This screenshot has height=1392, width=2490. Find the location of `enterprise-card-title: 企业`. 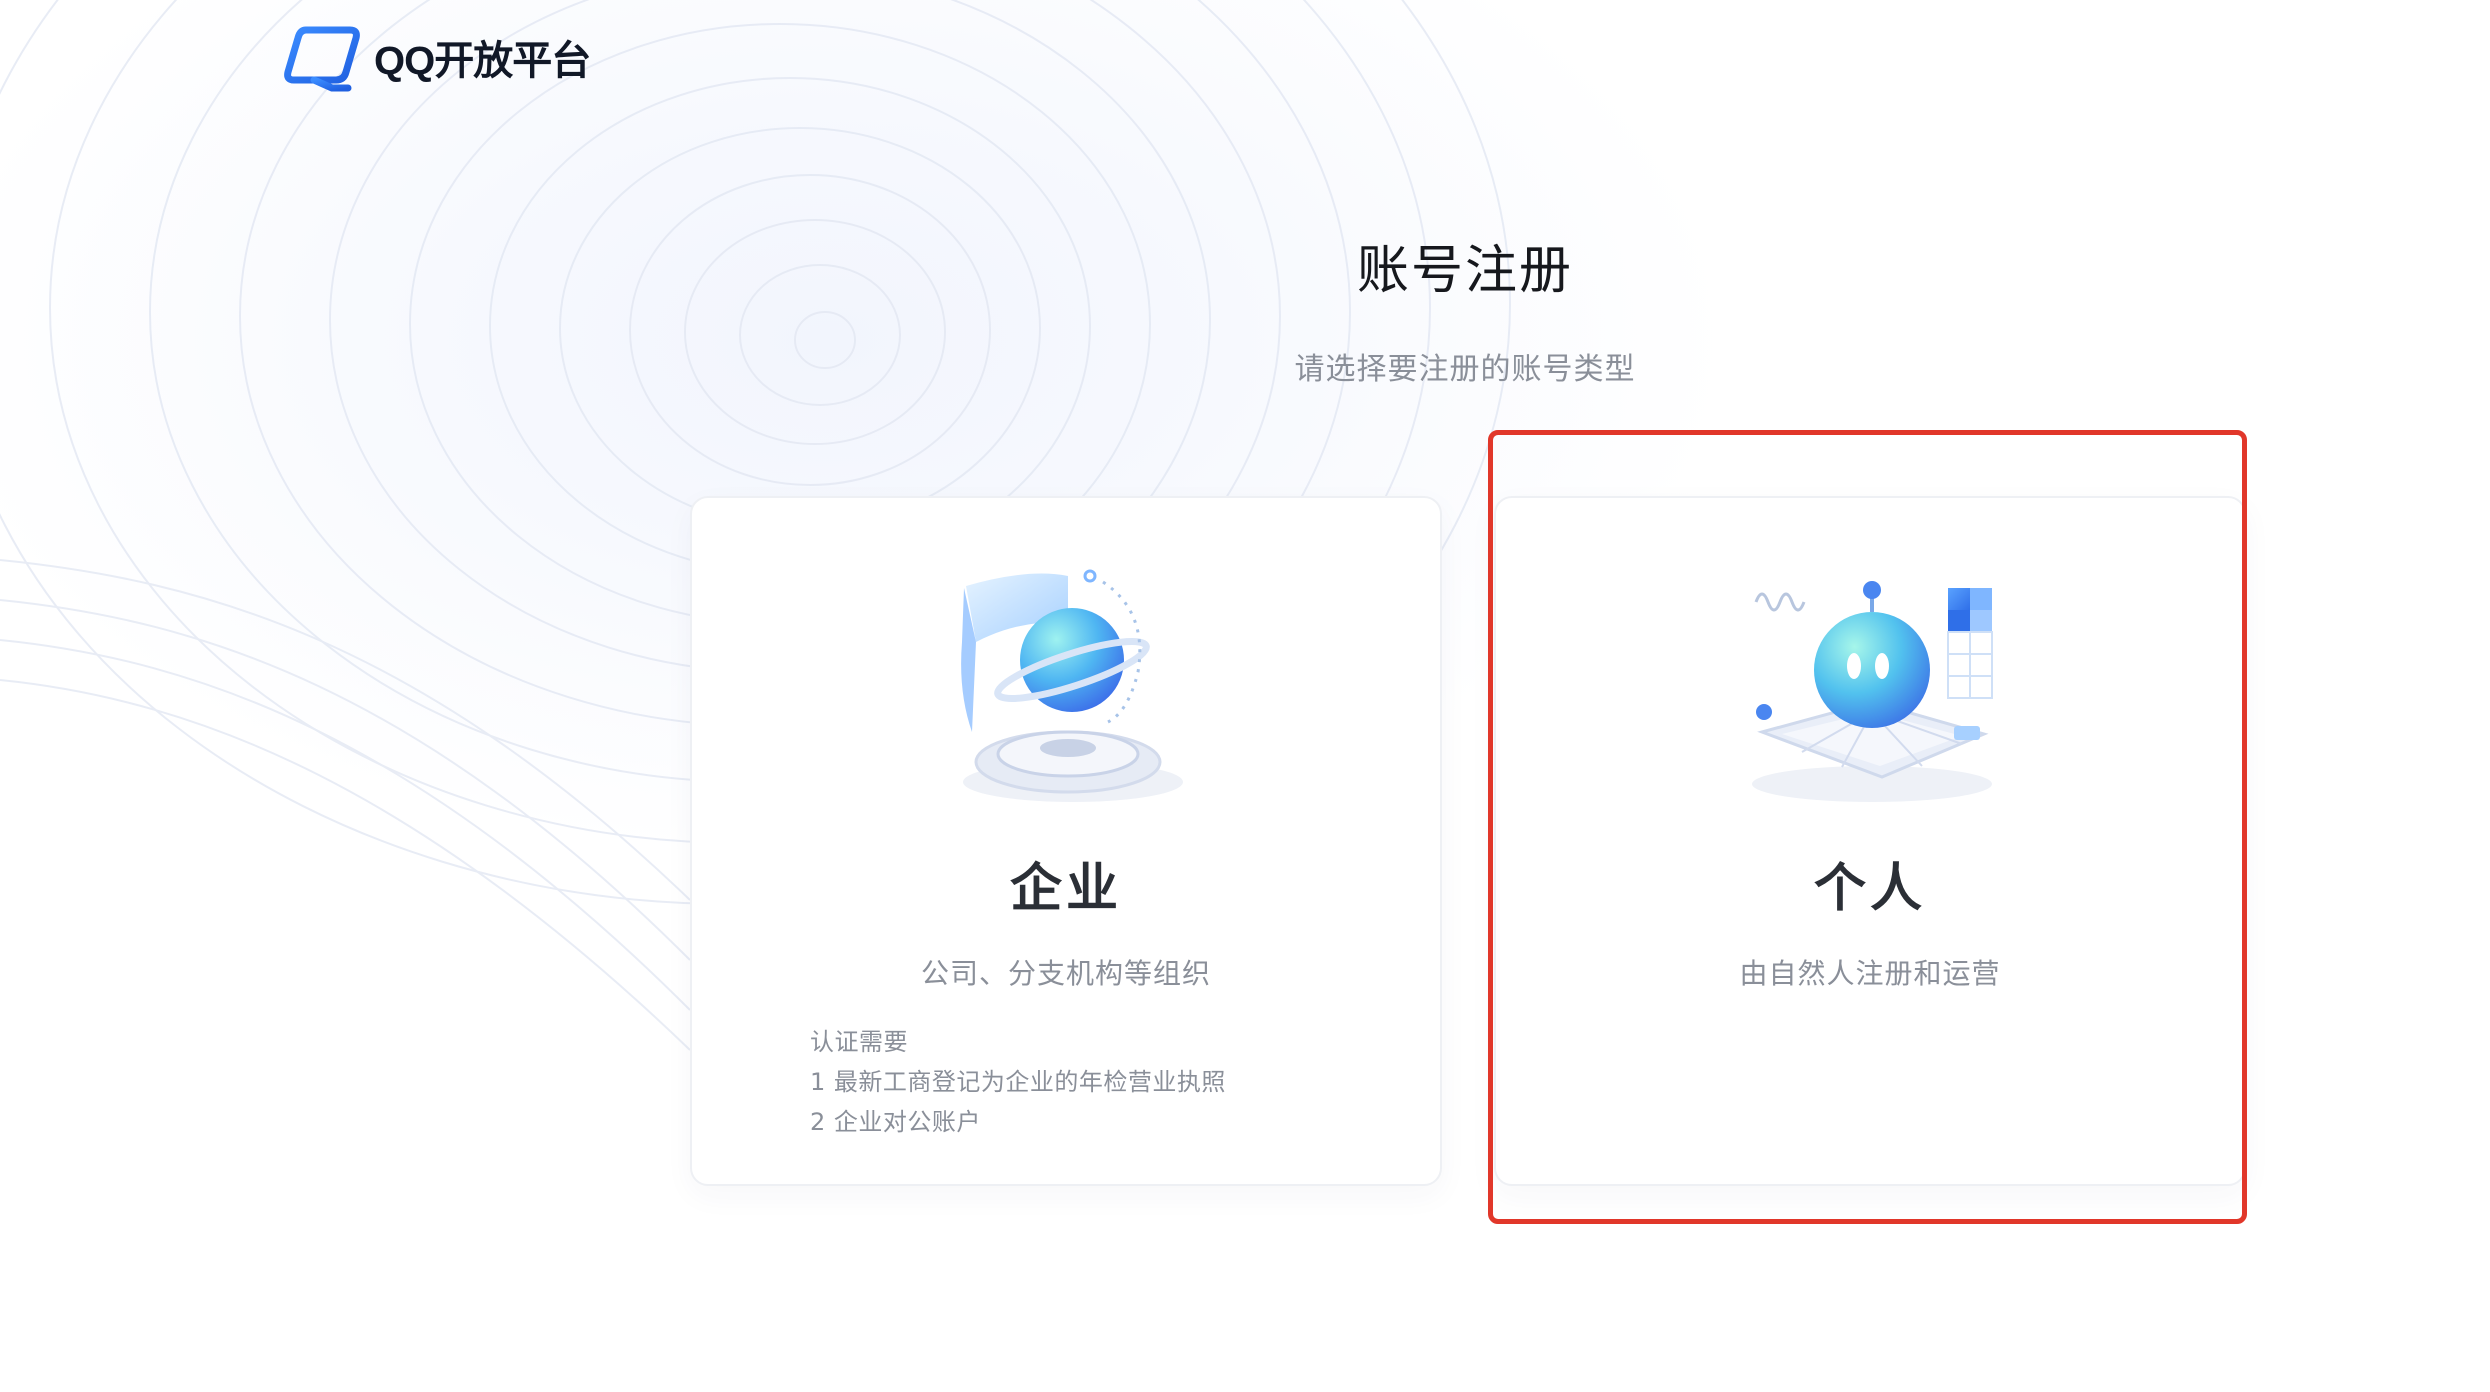

enterprise-card-title: 企业 is located at coordinates (1065, 889).